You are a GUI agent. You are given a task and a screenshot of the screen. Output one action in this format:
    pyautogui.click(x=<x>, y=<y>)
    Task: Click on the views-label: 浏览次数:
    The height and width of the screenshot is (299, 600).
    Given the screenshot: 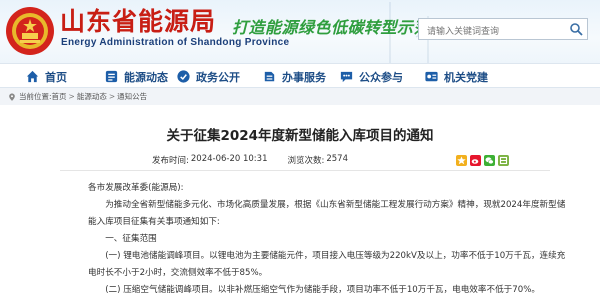 What is the action you would take?
    pyautogui.click(x=306, y=161)
    